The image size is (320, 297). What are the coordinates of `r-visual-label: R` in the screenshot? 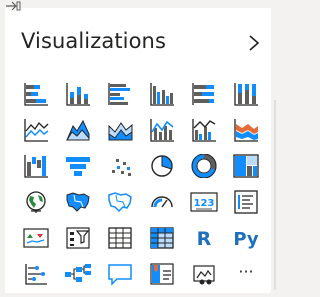 It's located at (204, 239).